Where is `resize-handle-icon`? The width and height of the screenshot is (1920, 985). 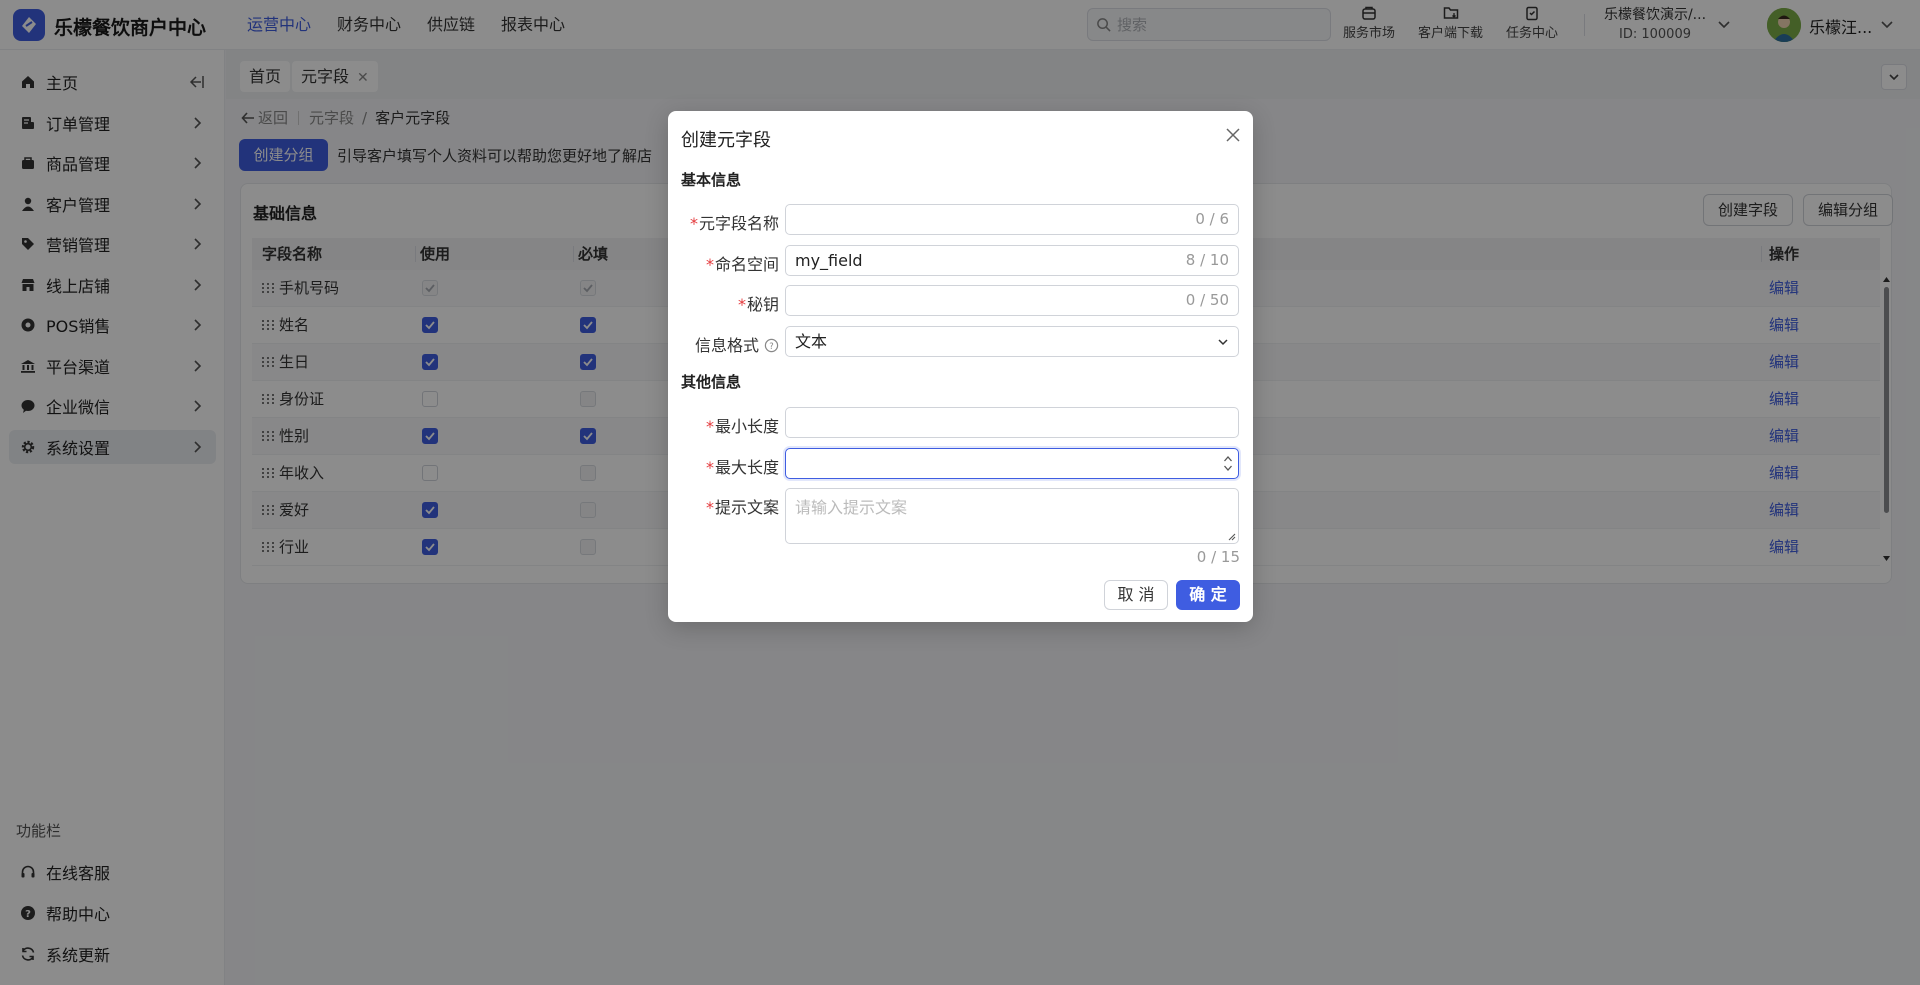 resize-handle-icon is located at coordinates (1231, 536).